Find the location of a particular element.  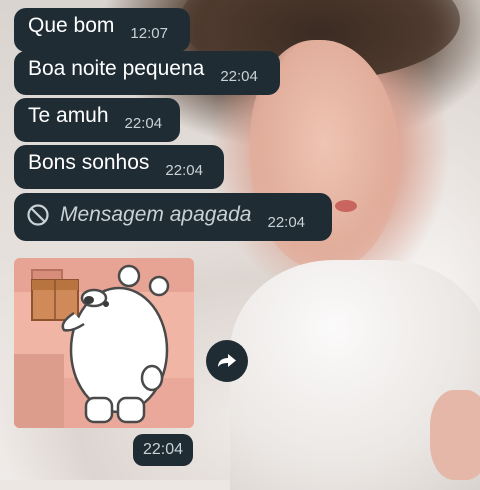

message-bubble: Te amuh 22:04 is located at coordinates (97, 120).